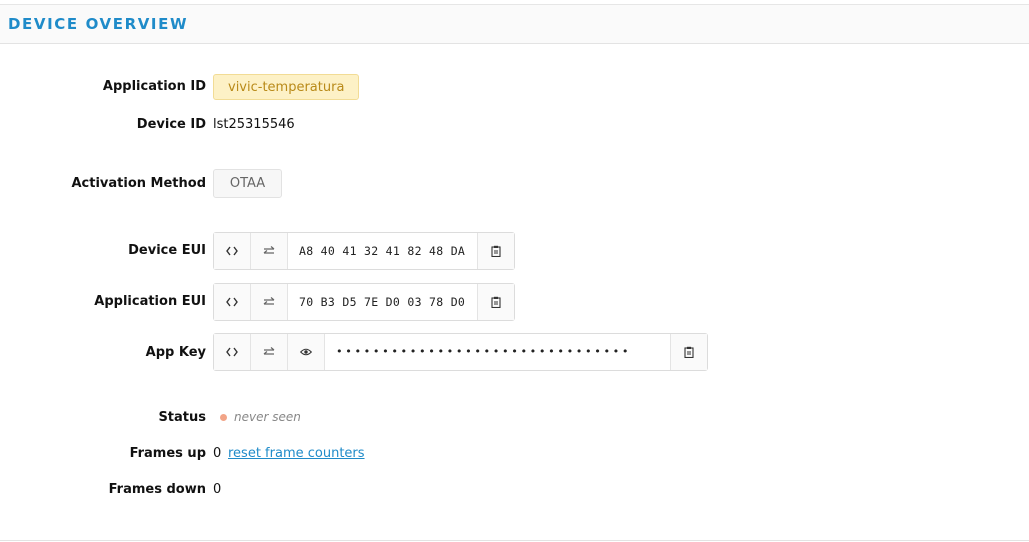 Image resolution: width=1029 pixels, height=542 pixels. I want to click on device-eui-value: A8 40 41 32 41 82 48 DA, so click(382, 251).